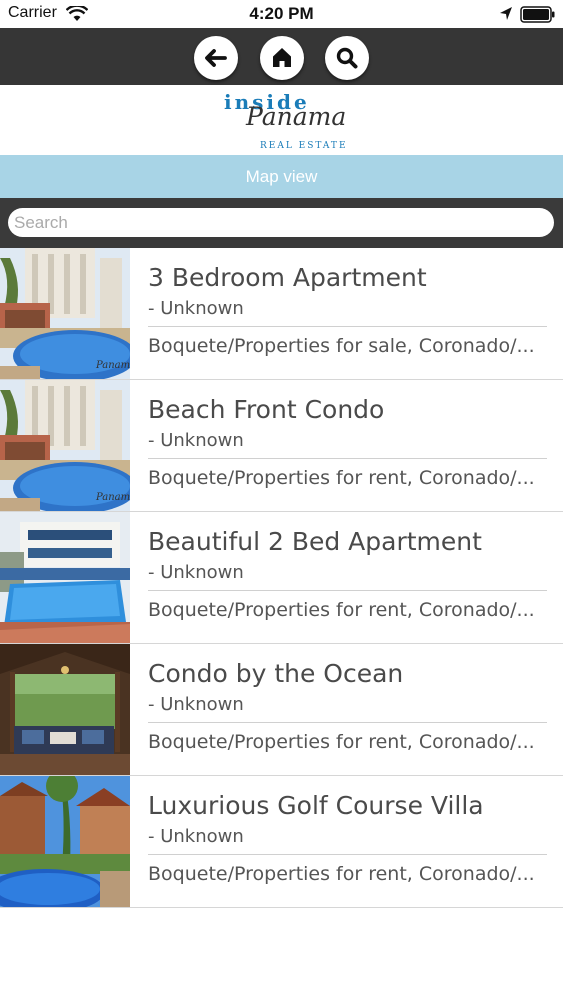 The height and width of the screenshot is (1000, 563). Describe the element at coordinates (537, 14) in the screenshot. I see `battery-icon` at that location.